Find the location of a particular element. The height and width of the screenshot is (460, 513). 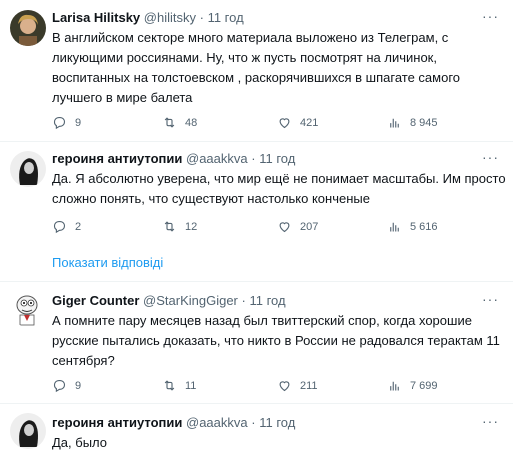

retweet-count: 11 is located at coordinates (191, 385).